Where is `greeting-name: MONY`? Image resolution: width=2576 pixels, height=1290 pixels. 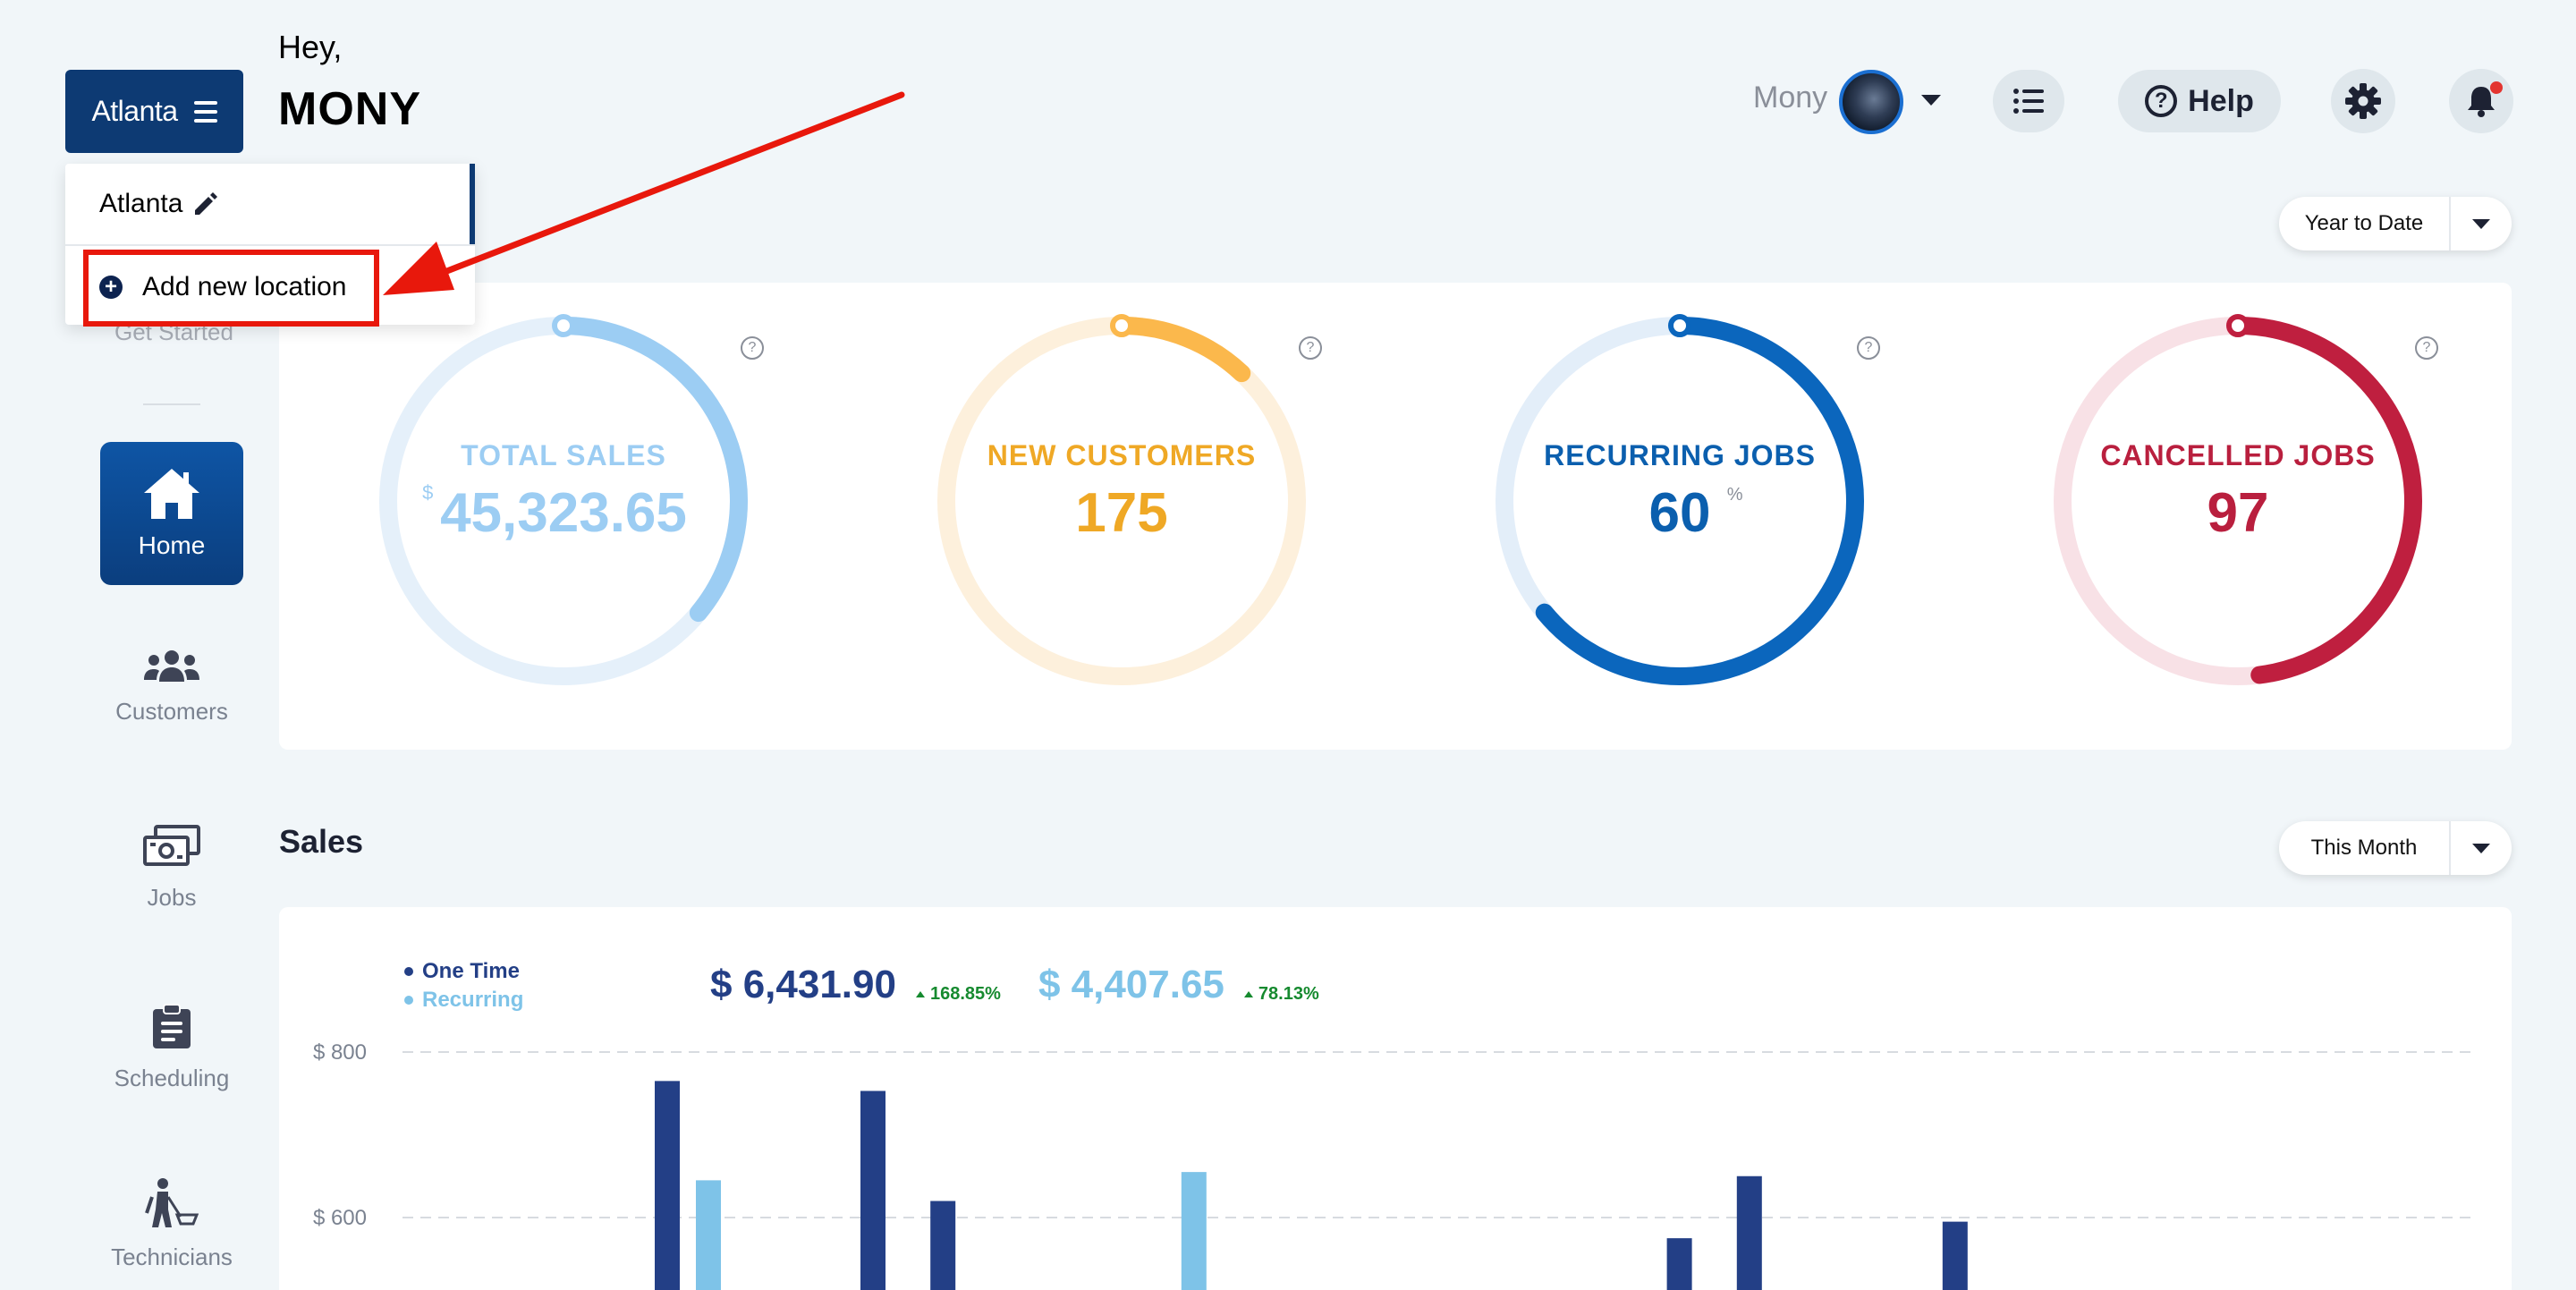
greeting-name: MONY is located at coordinates (349, 109).